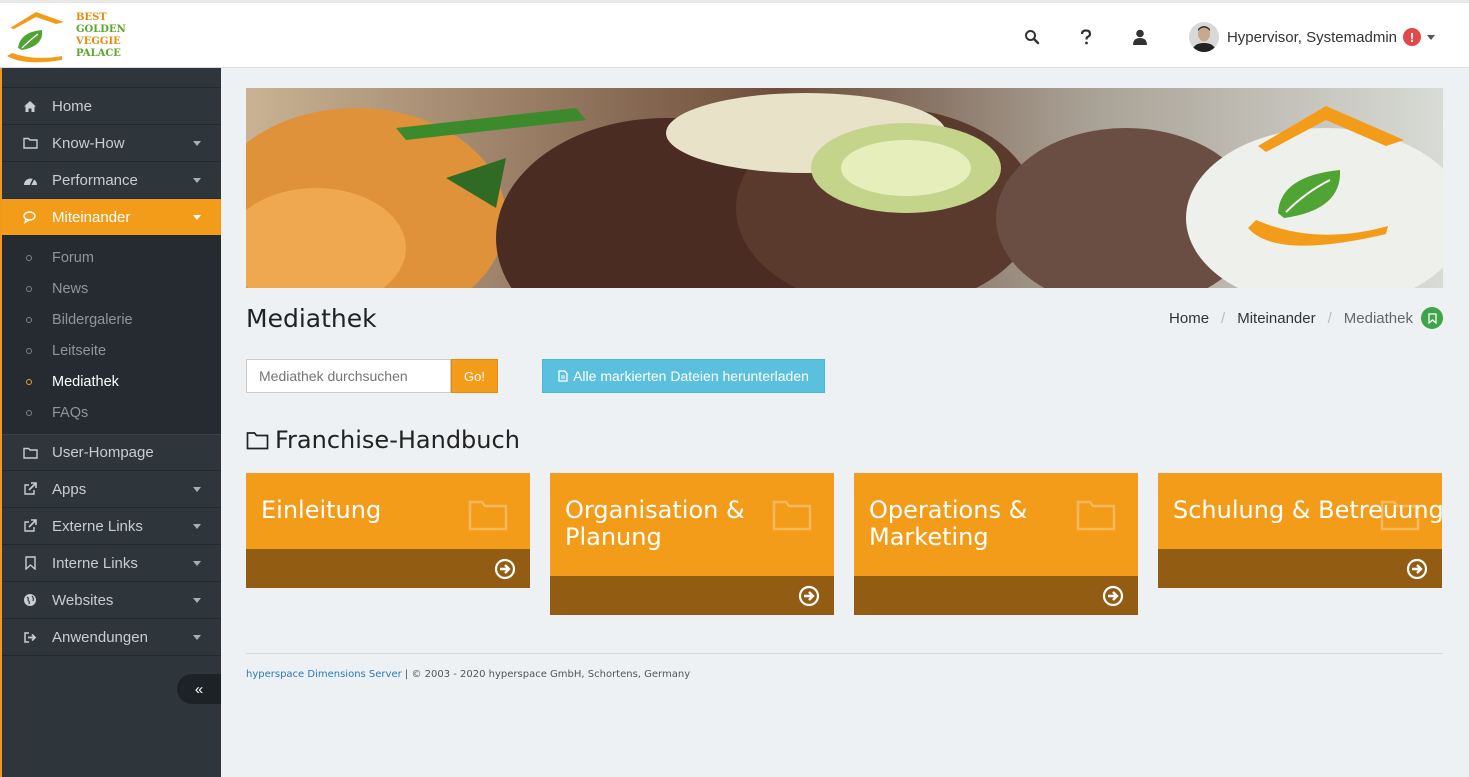 The width and height of the screenshot is (1469, 777). Describe the element at coordinates (397, 440) in the screenshot. I see `section-title-text: Franchise-Handbuch` at that location.